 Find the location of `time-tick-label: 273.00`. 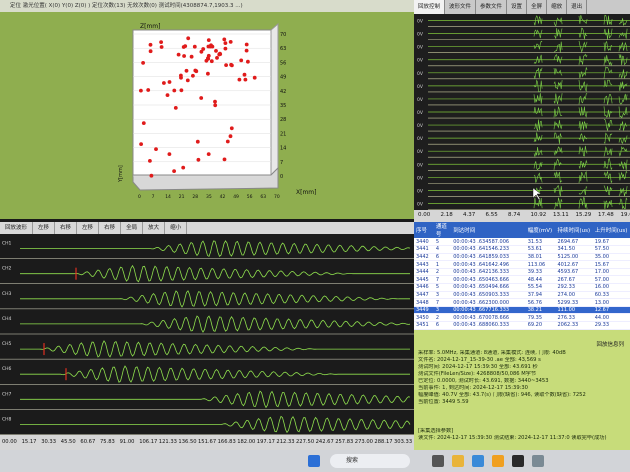

time-tick-label: 273.00 is located at coordinates (363, 442).